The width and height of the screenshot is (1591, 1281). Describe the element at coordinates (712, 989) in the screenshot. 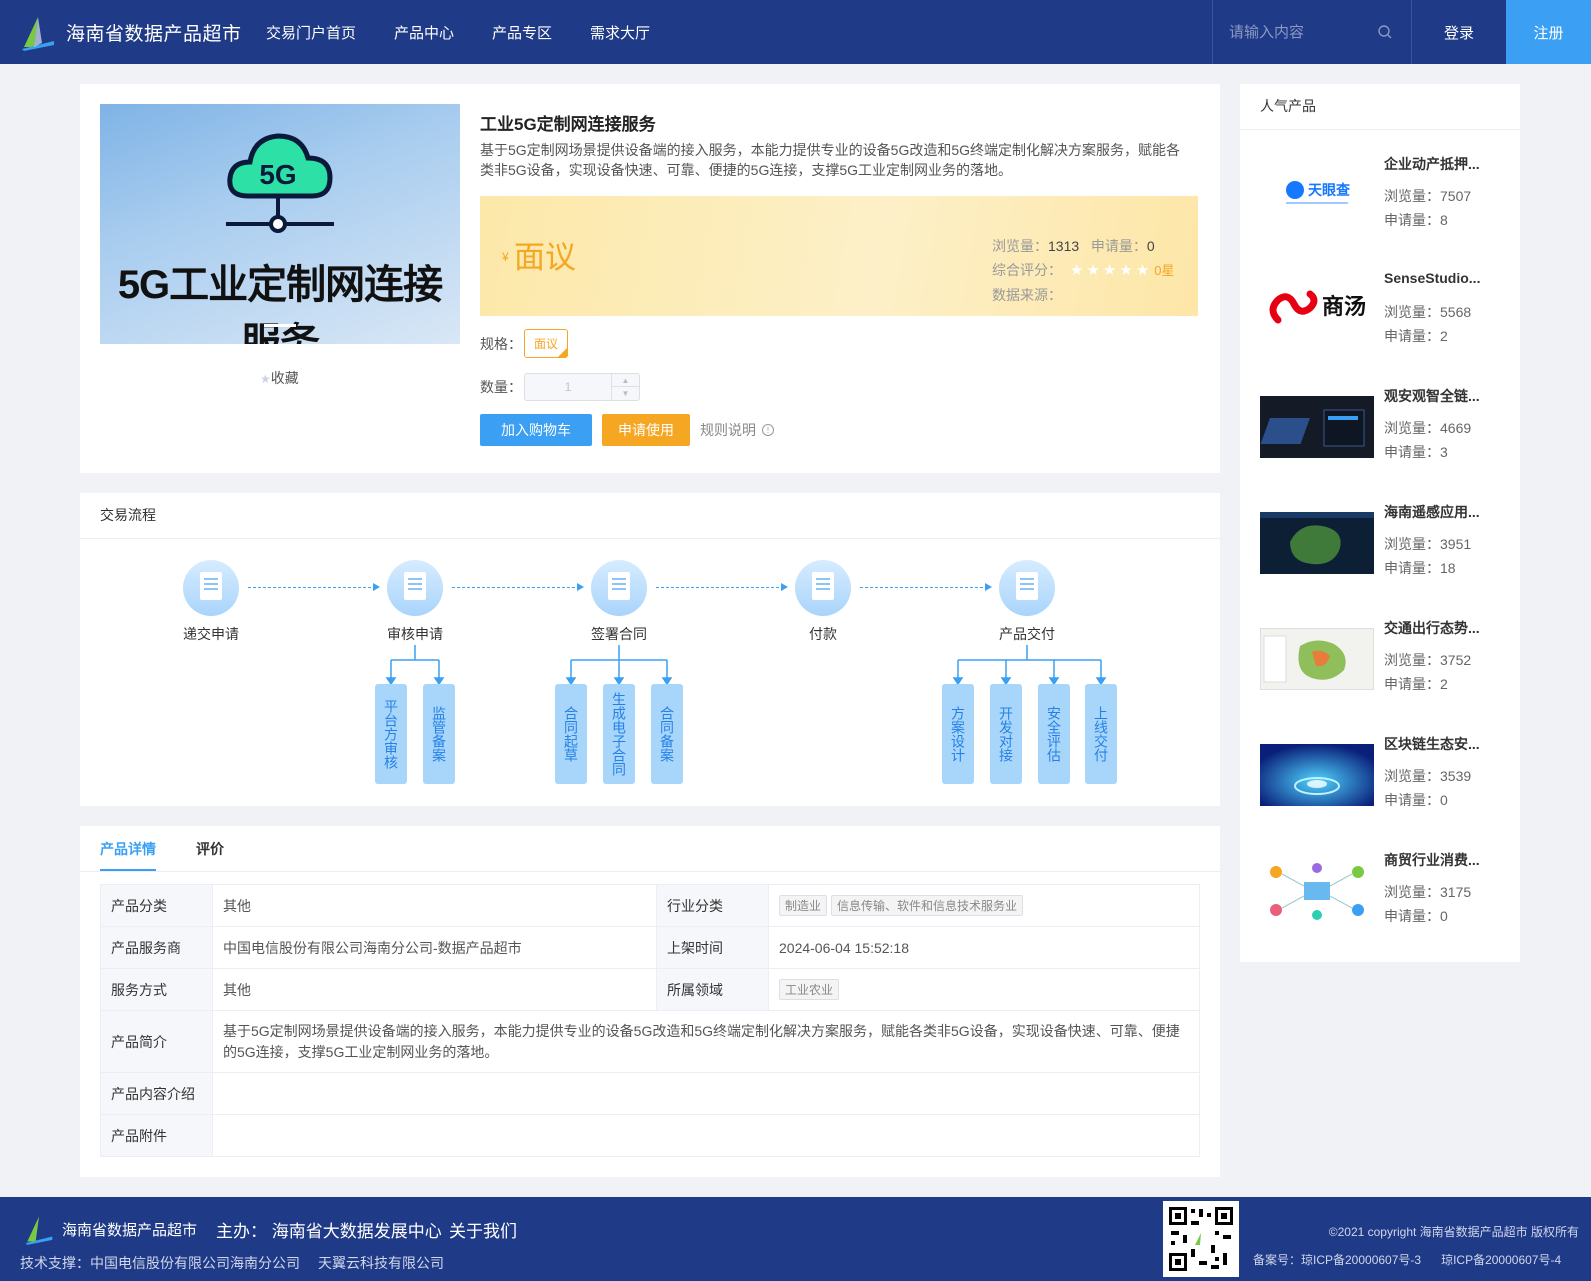

I see `table-key: 所属领域` at that location.